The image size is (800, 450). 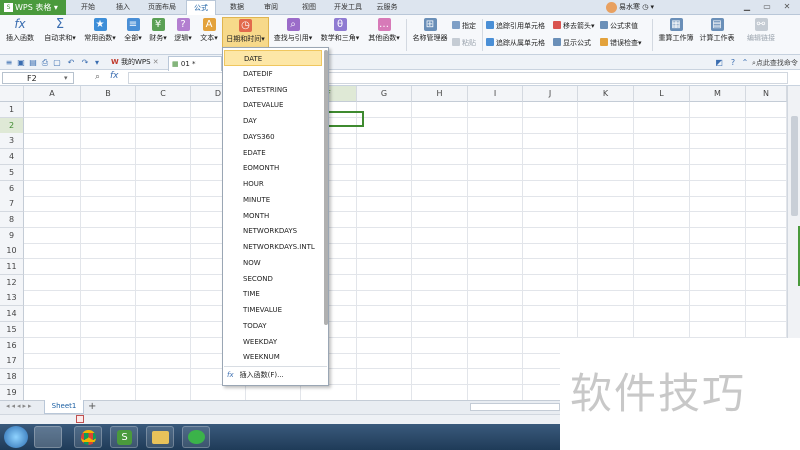 I want to click on other-functions-button: … 其他函数▾, so click(x=384, y=35).